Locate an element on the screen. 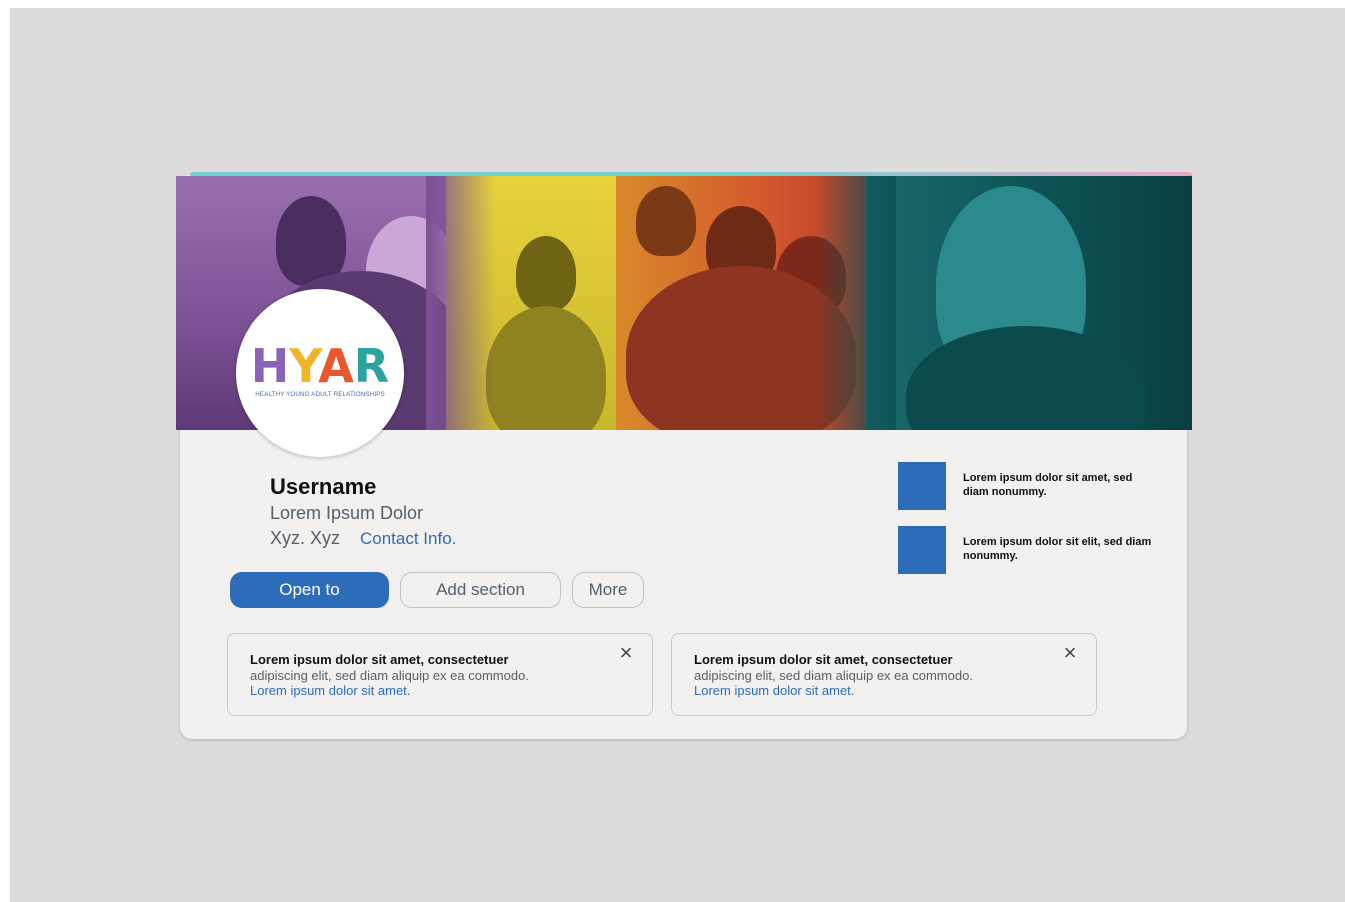 This screenshot has height=902, width=1345. logo-letter-h: H is located at coordinates (270, 366).